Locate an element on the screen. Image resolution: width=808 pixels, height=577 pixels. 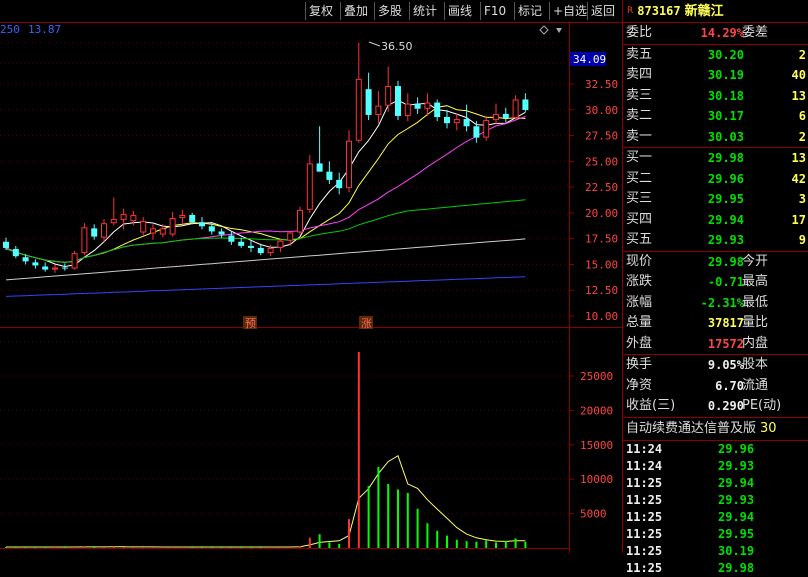
multi-stock-button: 多股 is located at coordinates (389, 11).